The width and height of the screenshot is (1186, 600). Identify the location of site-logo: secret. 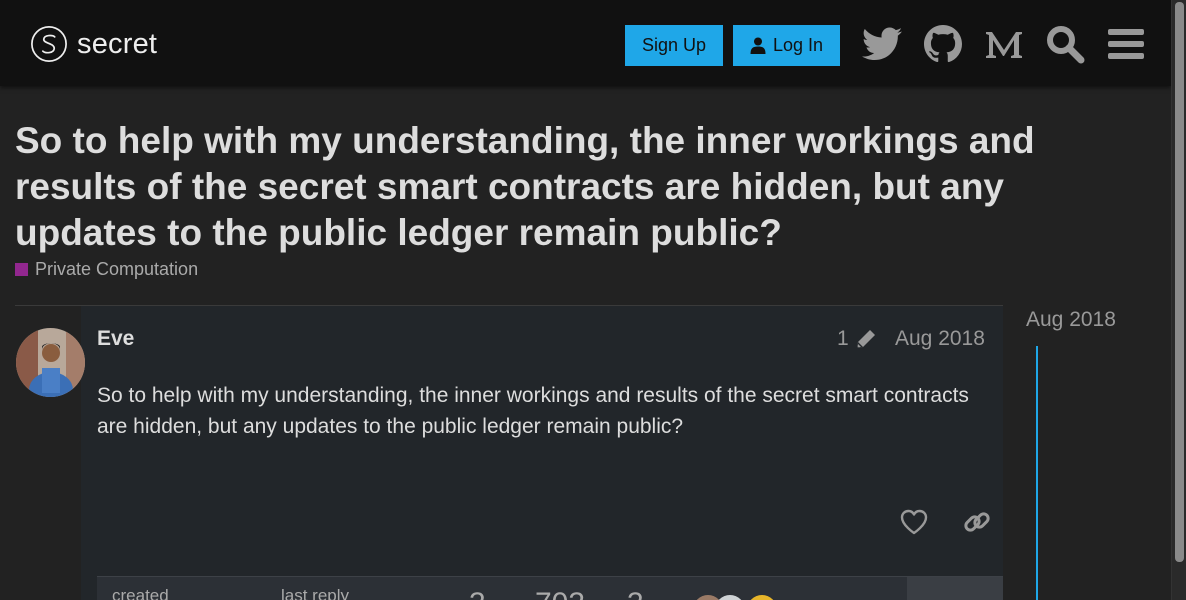
(93, 44).